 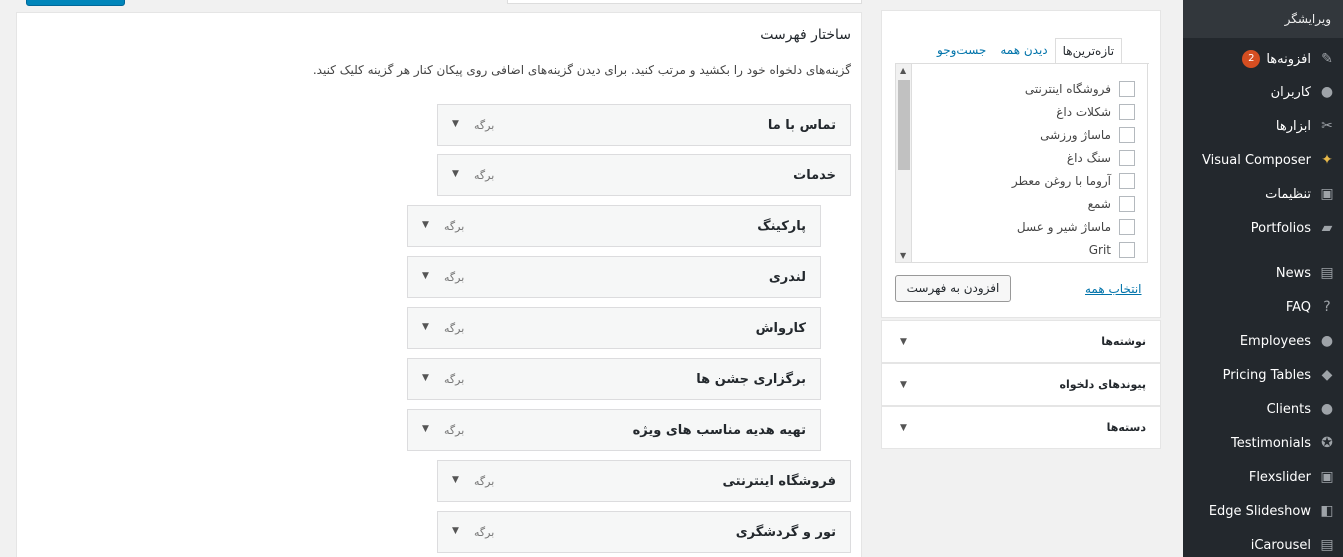 I want to click on accordion-categories: دسته‌ها ▼, so click(x=1021, y=427).